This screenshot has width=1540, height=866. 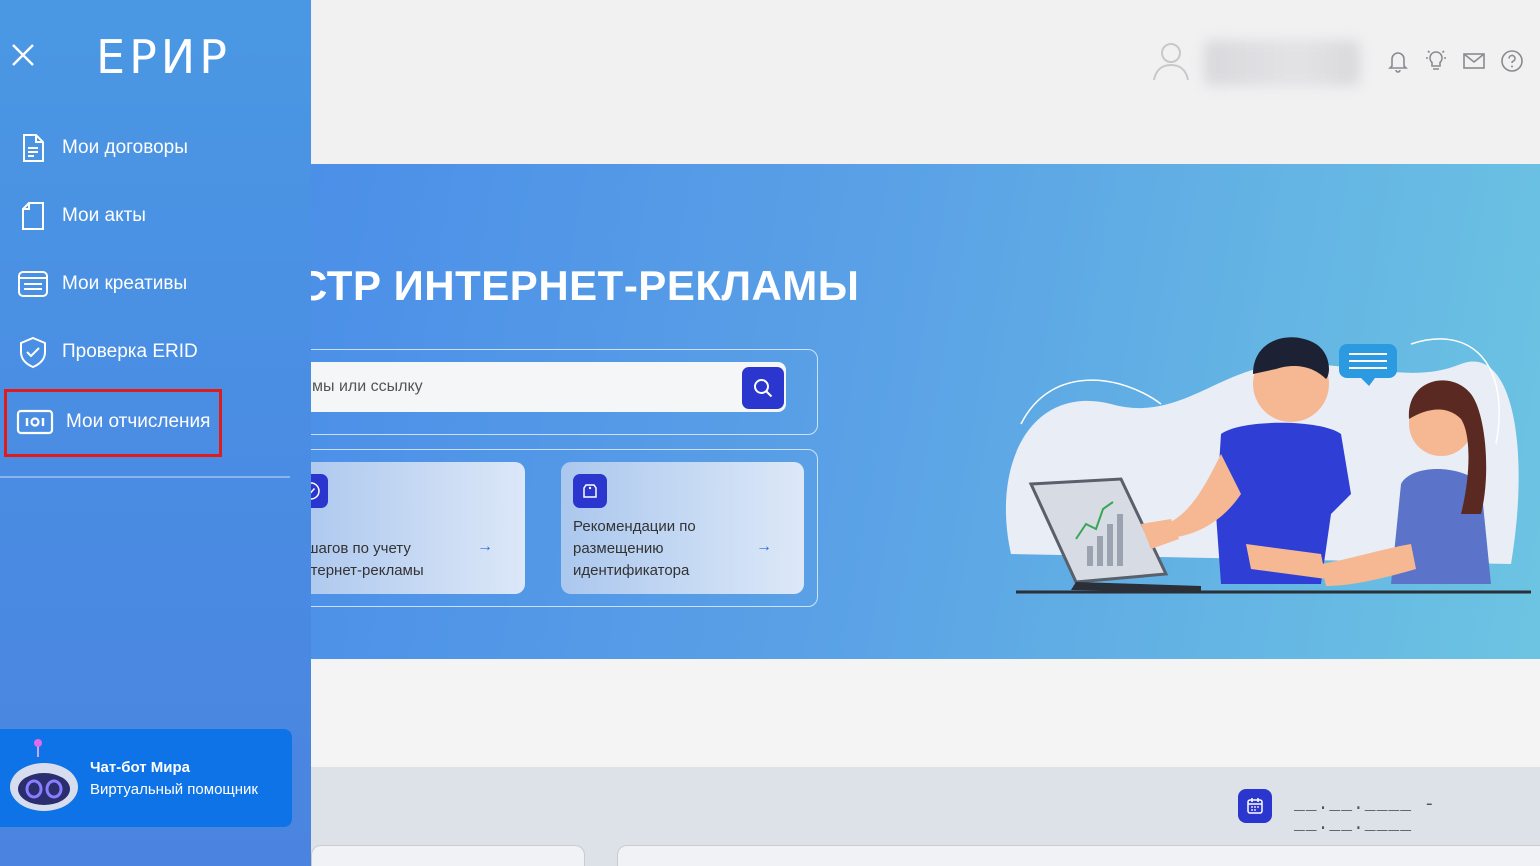 What do you see at coordinates (35, 422) in the screenshot?
I see `banknote-icon` at bounding box center [35, 422].